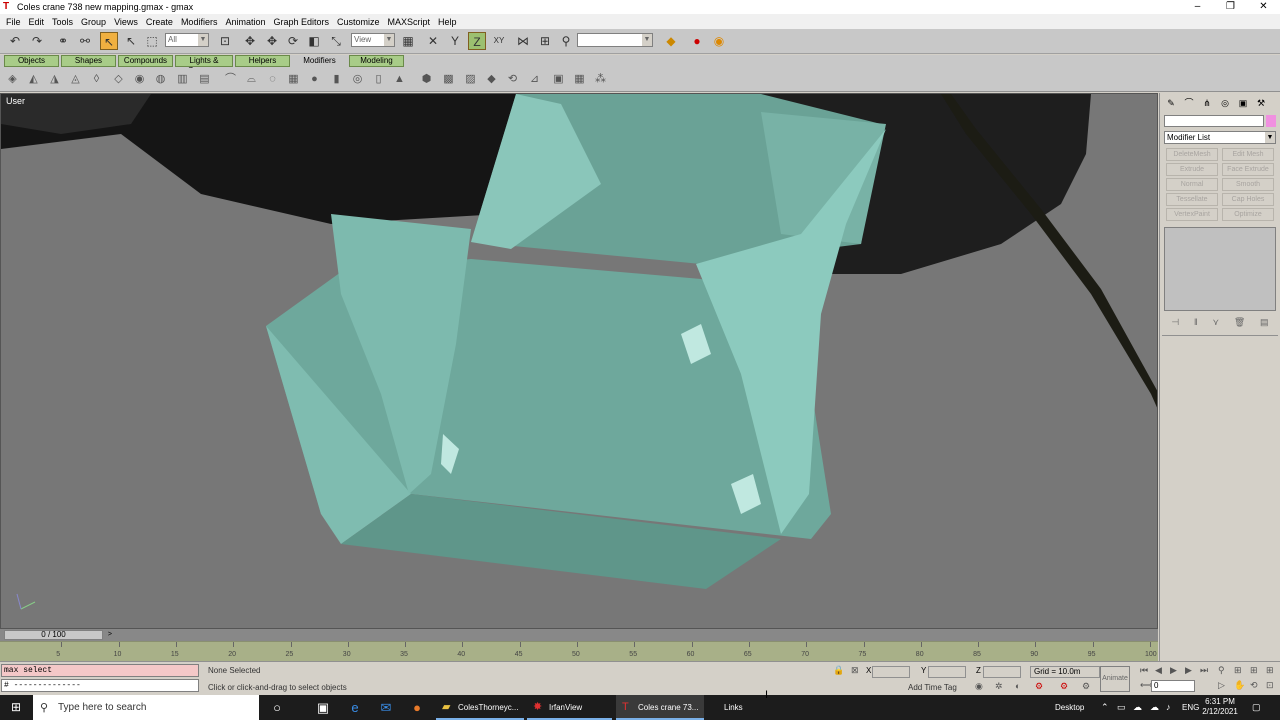 The image size is (1280, 720). Describe the element at coordinates (1189, 103) in the screenshot. I see `modify-tab-icon: ⌒` at that location.